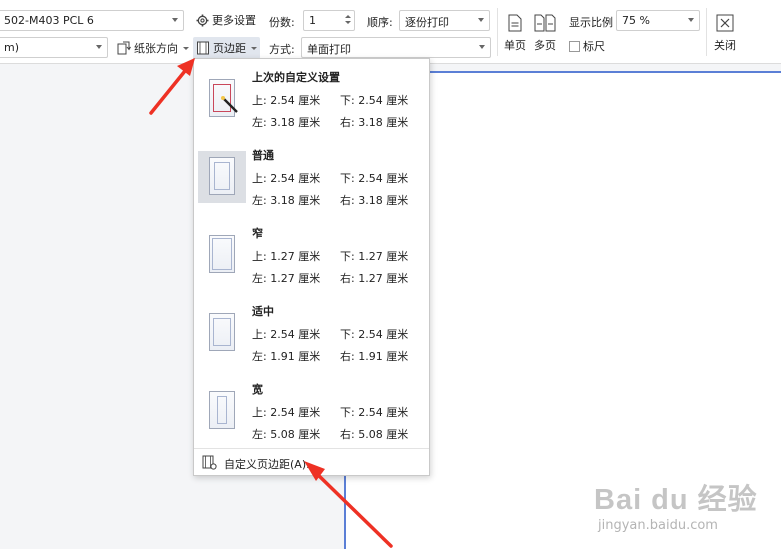  I want to click on baidu-watermark: Bai du 经验 jingyan.baidu.com, so click(682, 512).